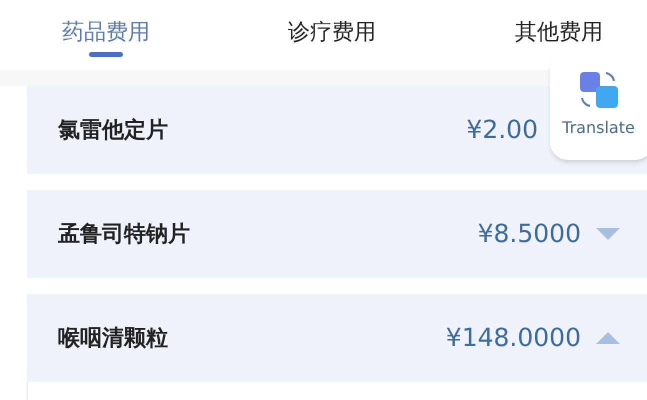  What do you see at coordinates (599, 90) in the screenshot?
I see `translate-icon` at bounding box center [599, 90].